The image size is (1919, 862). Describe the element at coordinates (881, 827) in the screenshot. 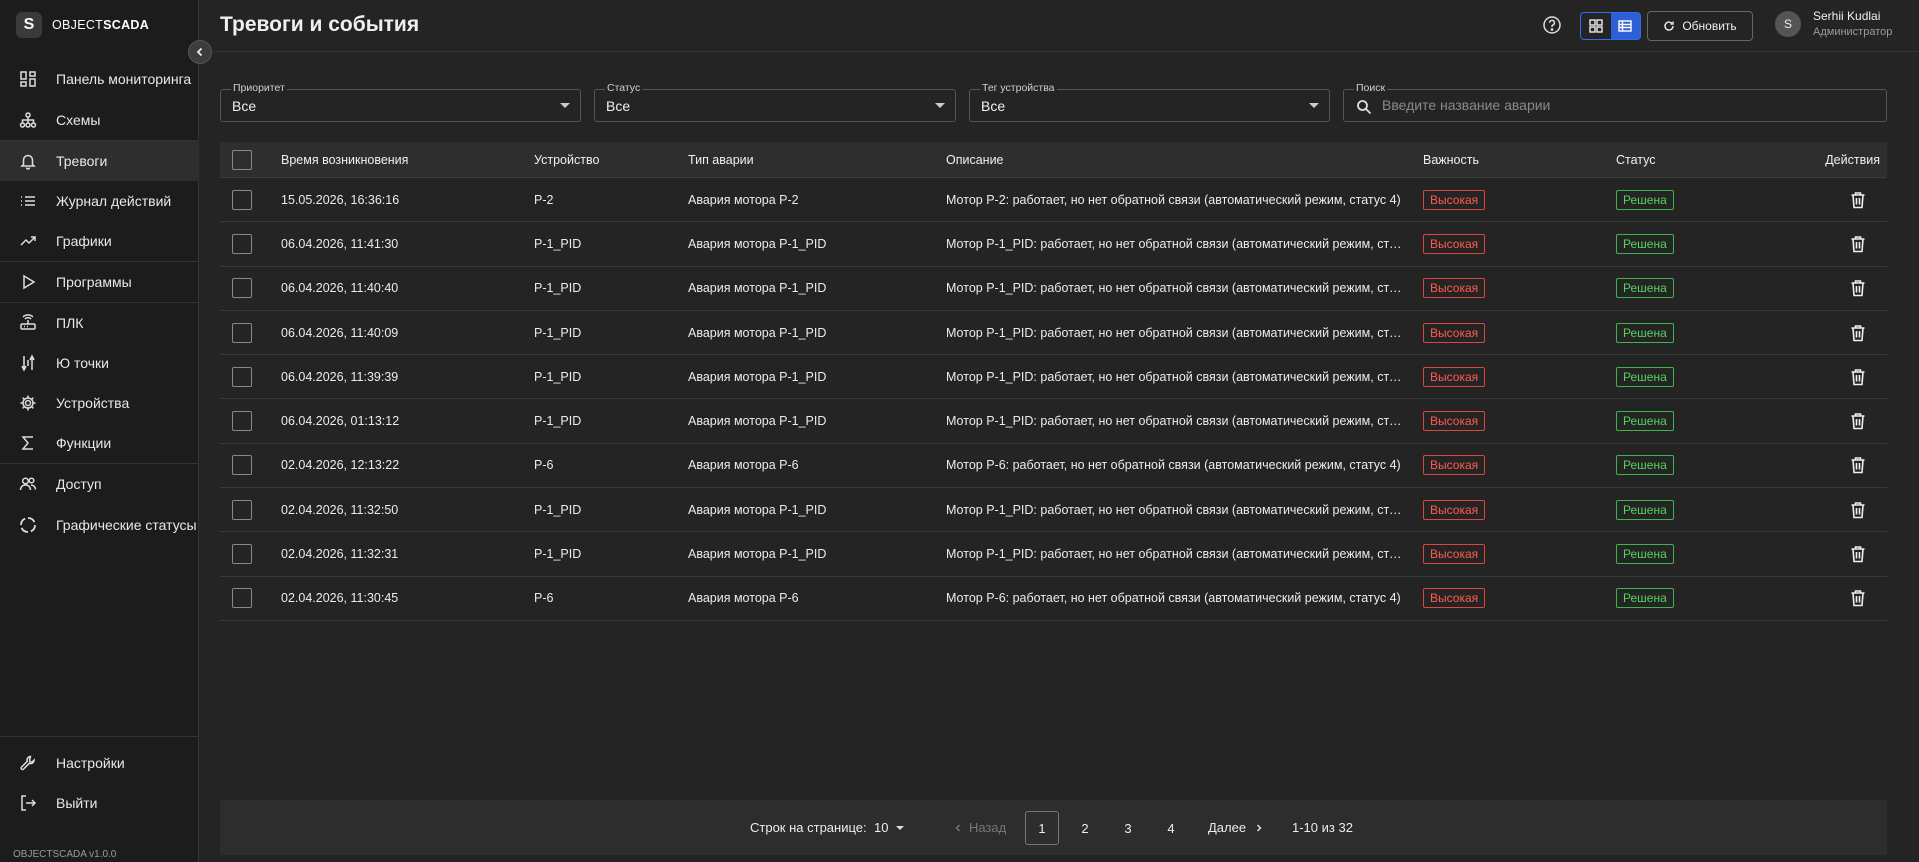

I see `rows-per-page-value: 10` at that location.